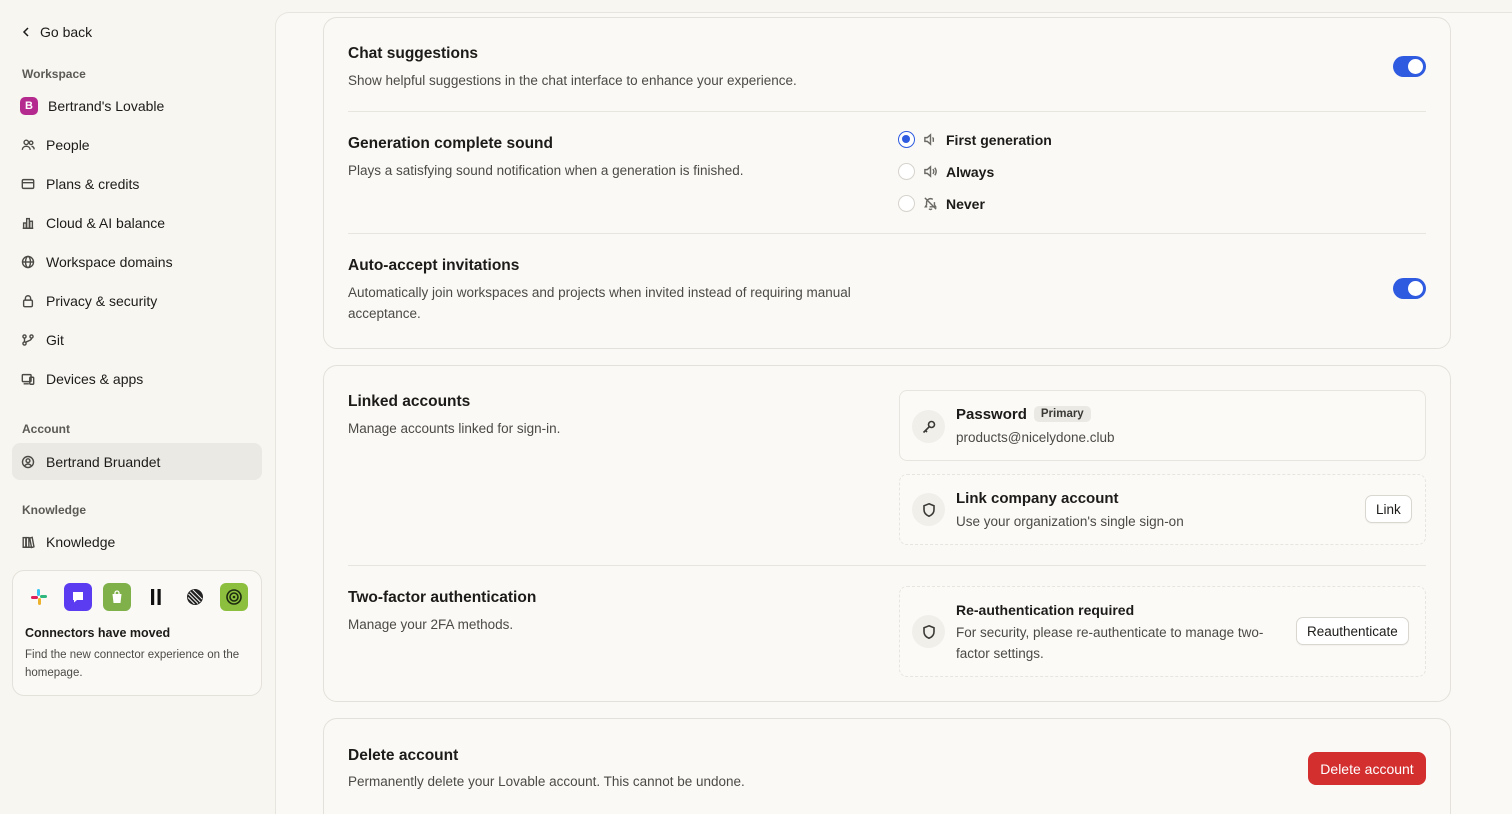  I want to click on chat-app-icon, so click(78, 597).